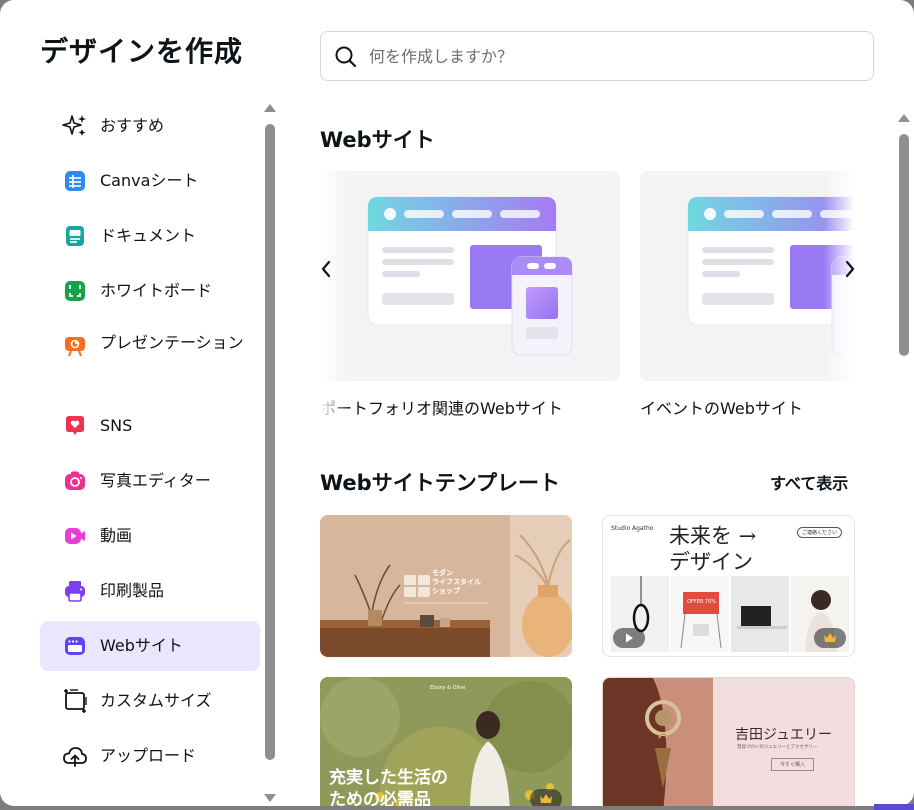 Image resolution: width=914 pixels, height=810 pixels. I want to click on sheet-icon, so click(75, 181).